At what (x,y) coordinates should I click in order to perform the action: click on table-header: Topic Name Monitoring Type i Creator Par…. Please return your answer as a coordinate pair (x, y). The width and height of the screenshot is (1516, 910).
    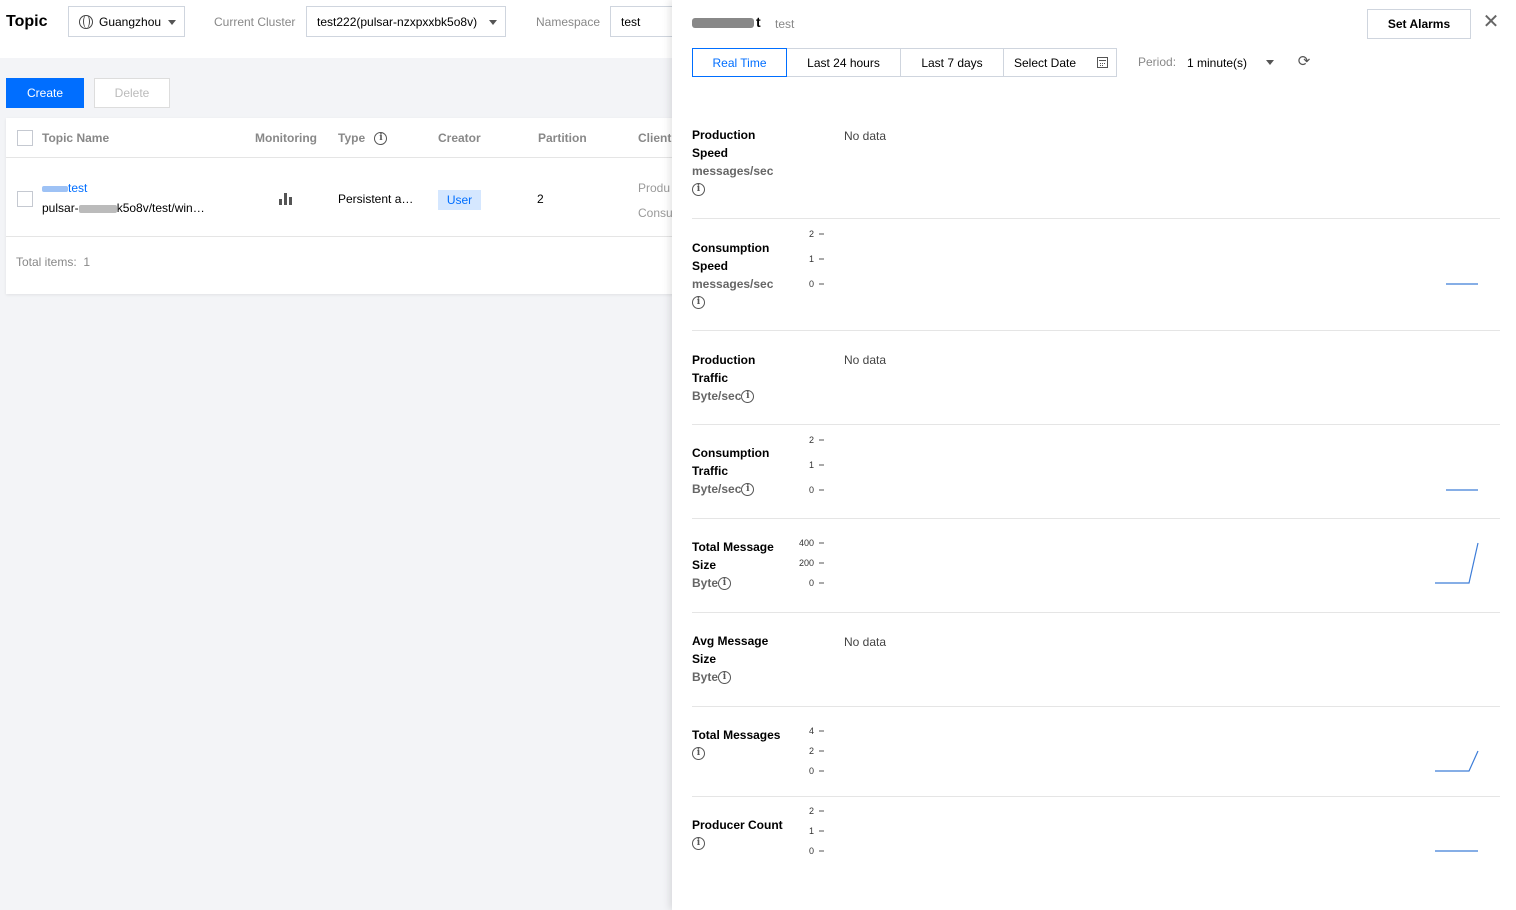
    Looking at the image, I should click on (356, 138).